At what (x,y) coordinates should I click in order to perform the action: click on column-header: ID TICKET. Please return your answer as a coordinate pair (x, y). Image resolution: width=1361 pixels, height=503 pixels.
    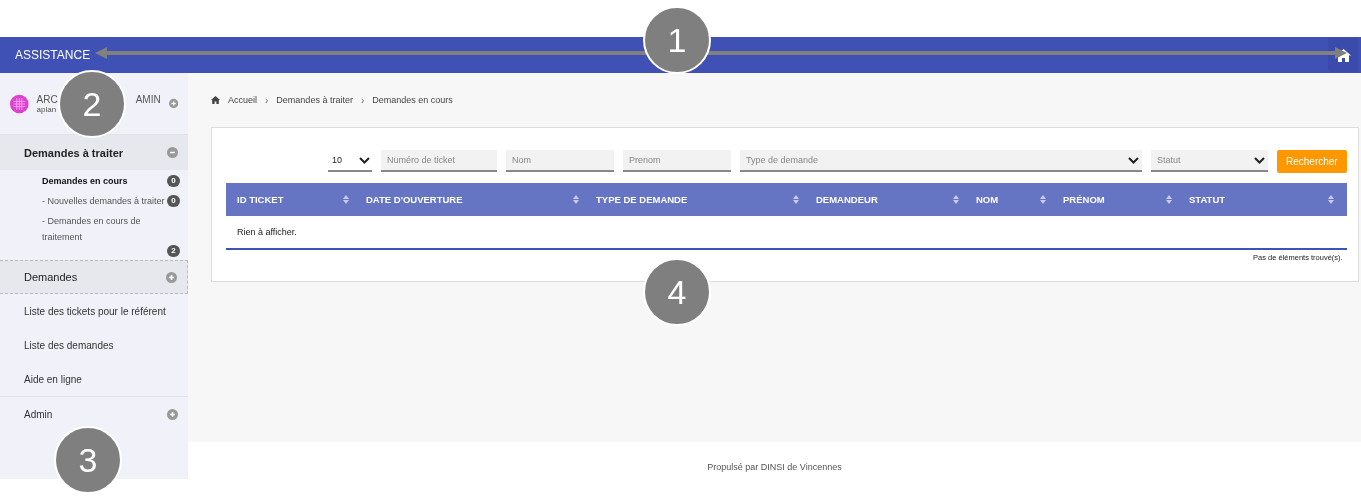
    Looking at the image, I should click on (260, 199).